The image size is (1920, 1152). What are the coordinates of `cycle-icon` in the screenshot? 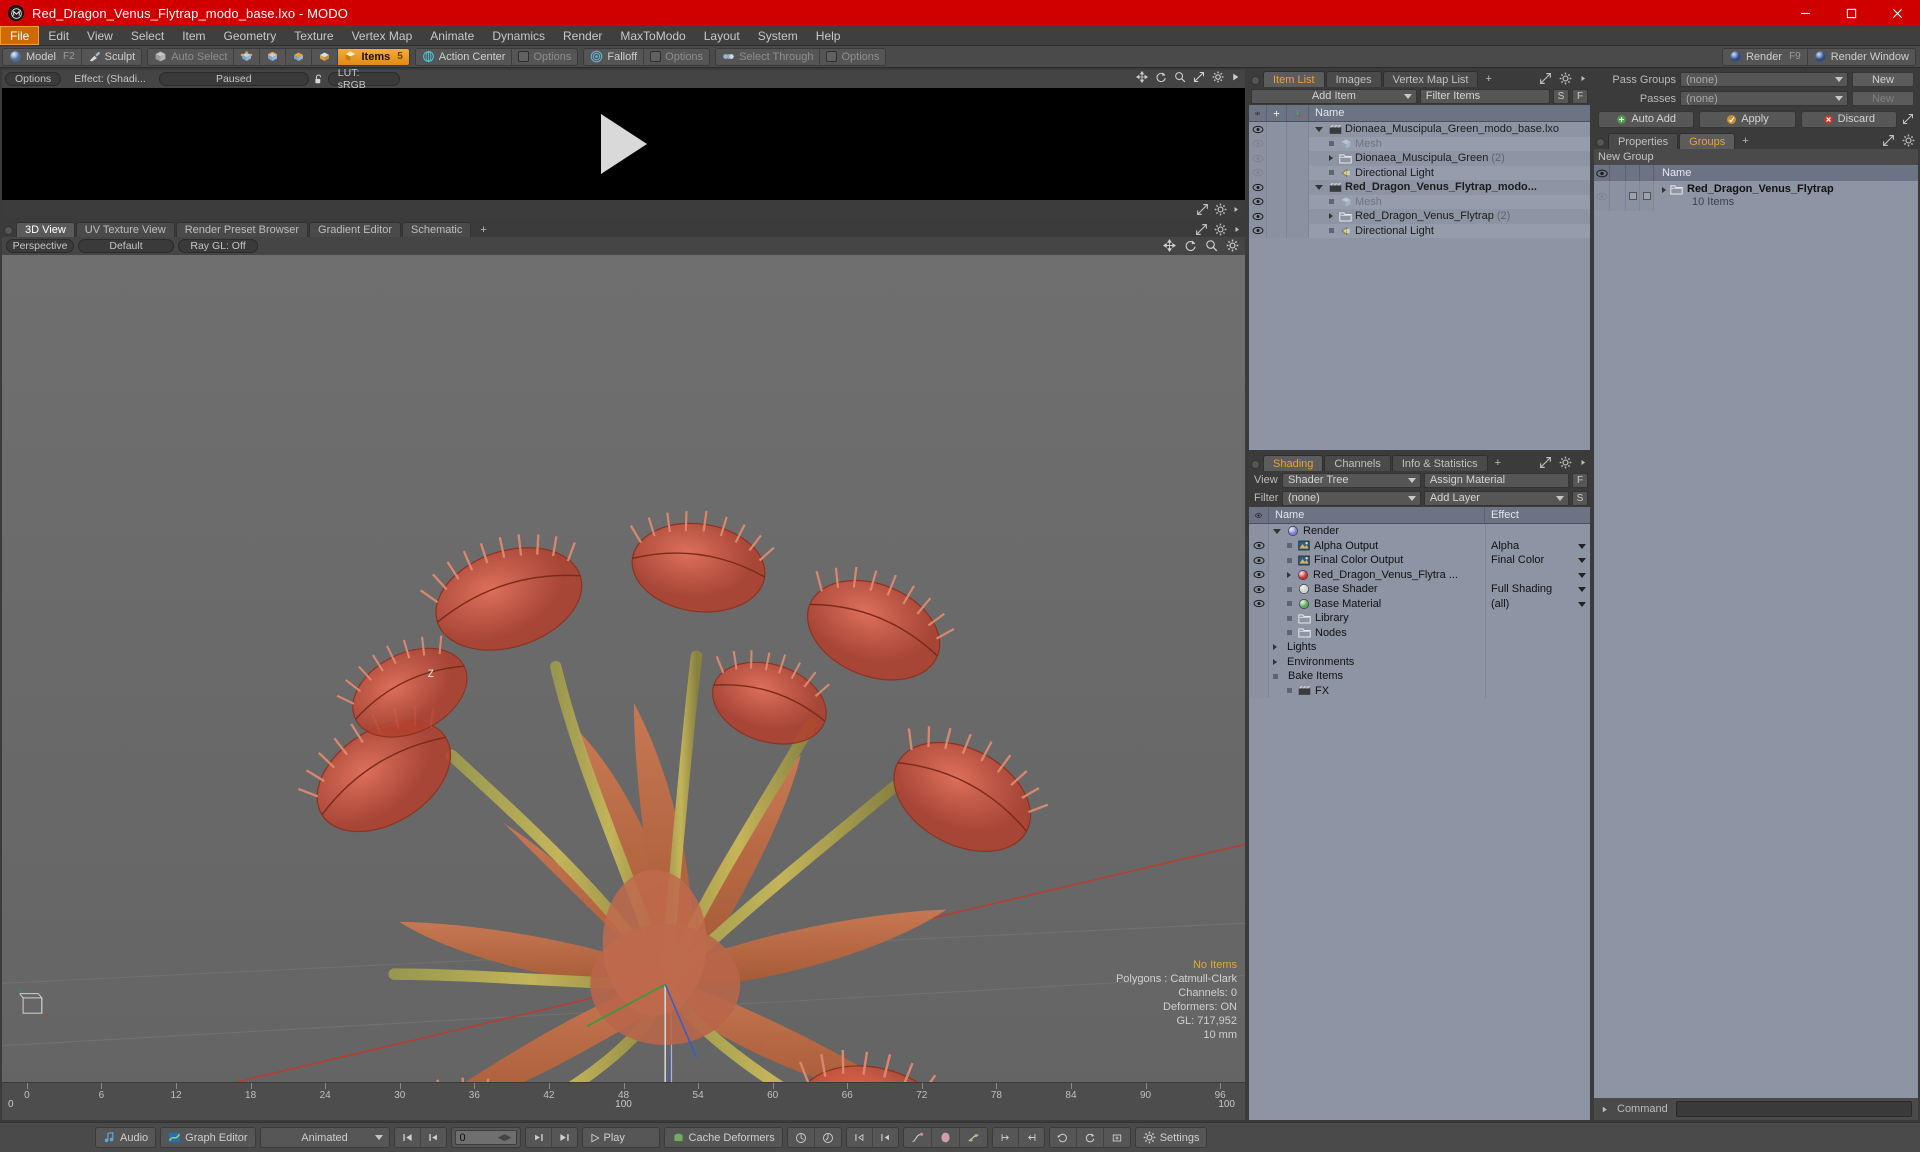 It's located at (1090, 1137).